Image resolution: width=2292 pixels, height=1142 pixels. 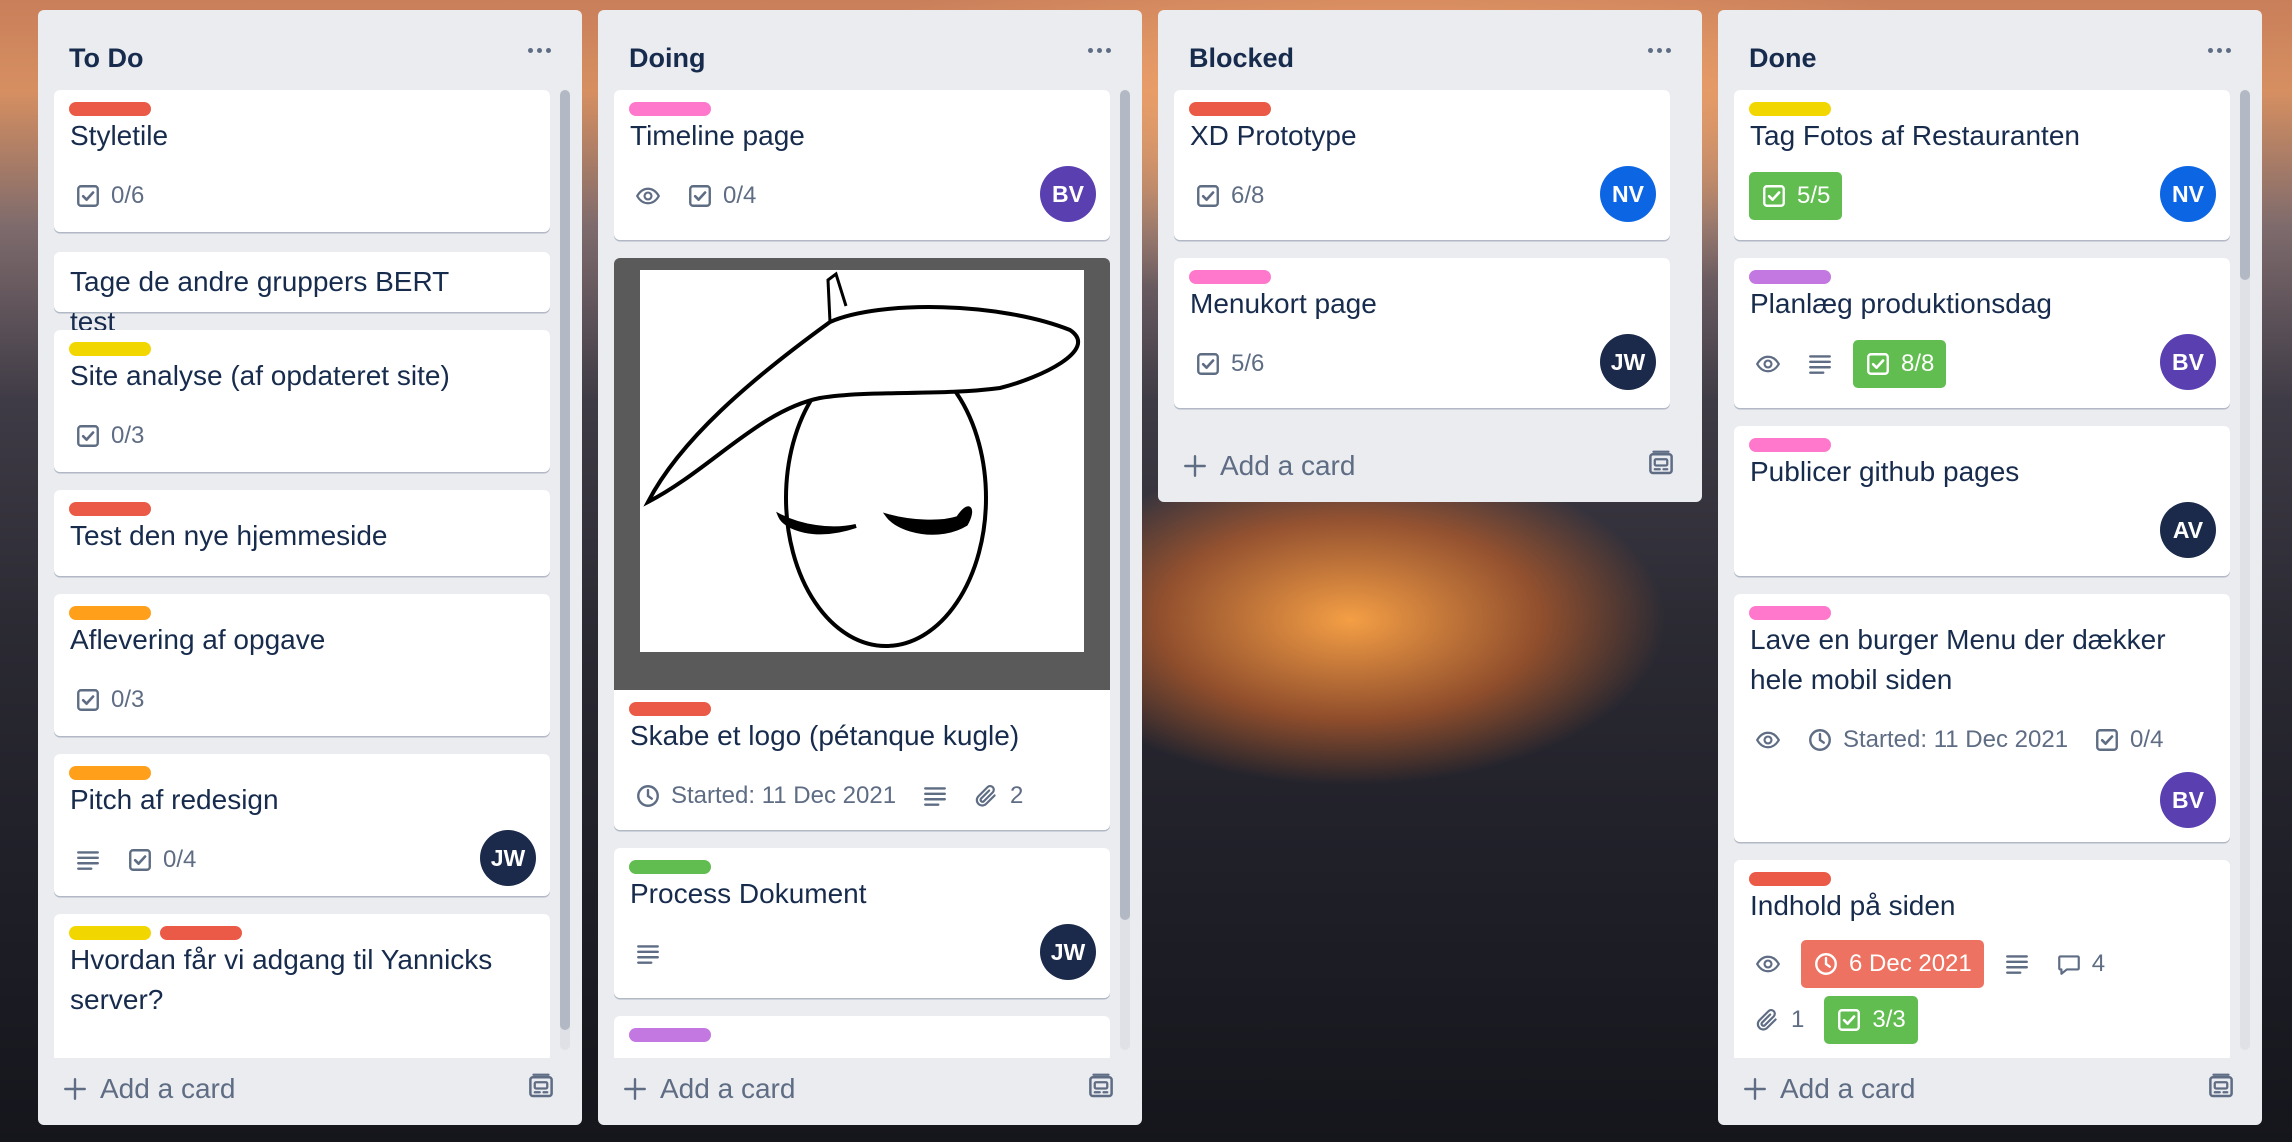 I want to click on card: Styletile 0/6, so click(x=302, y=161).